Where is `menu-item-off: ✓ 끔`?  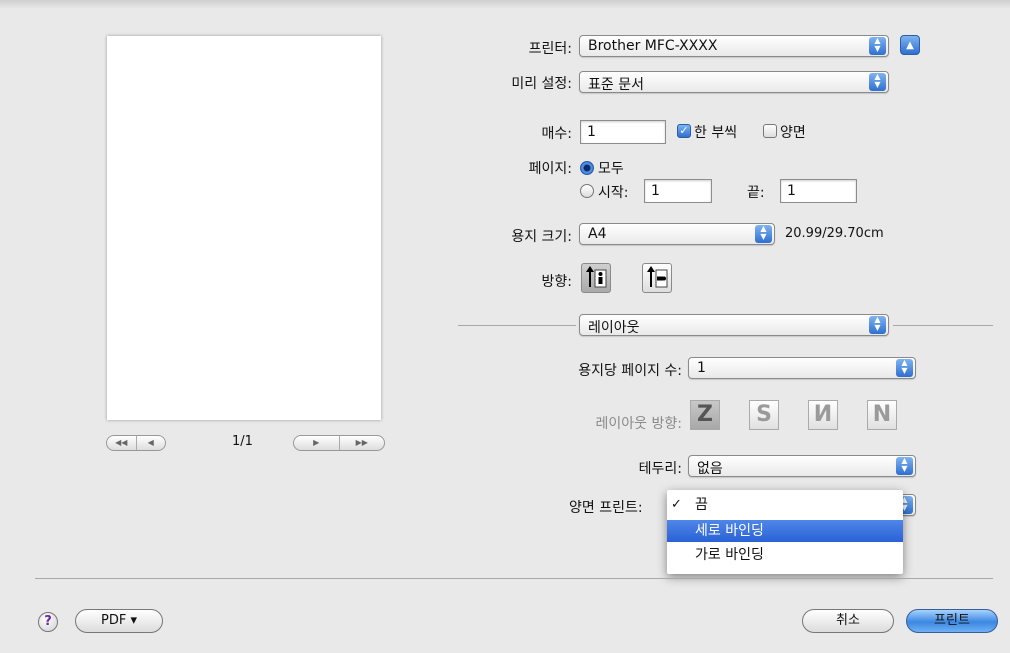 menu-item-off: ✓ 끔 is located at coordinates (785, 505).